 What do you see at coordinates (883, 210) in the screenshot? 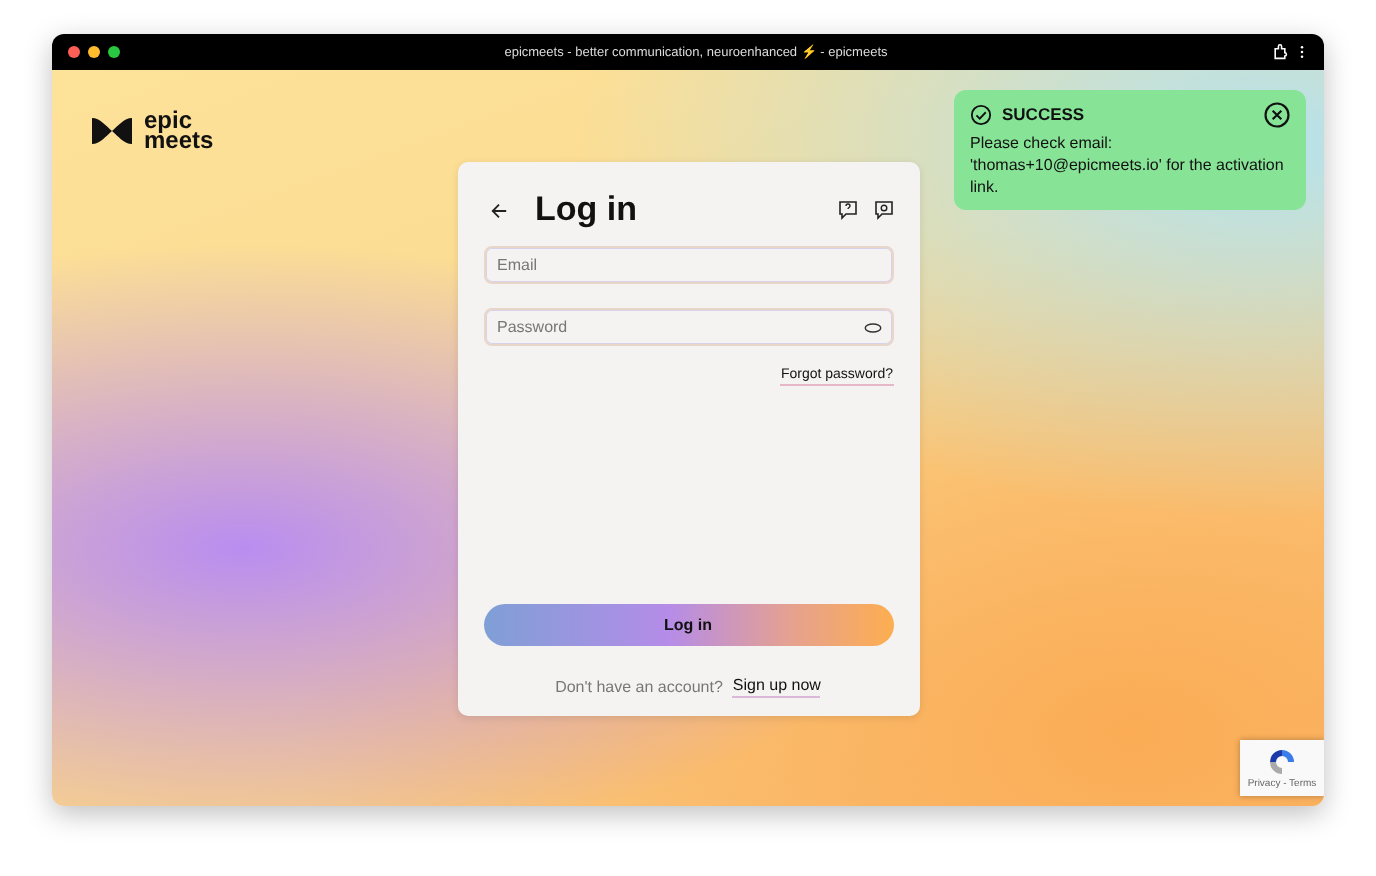
I see `chat-icon` at bounding box center [883, 210].